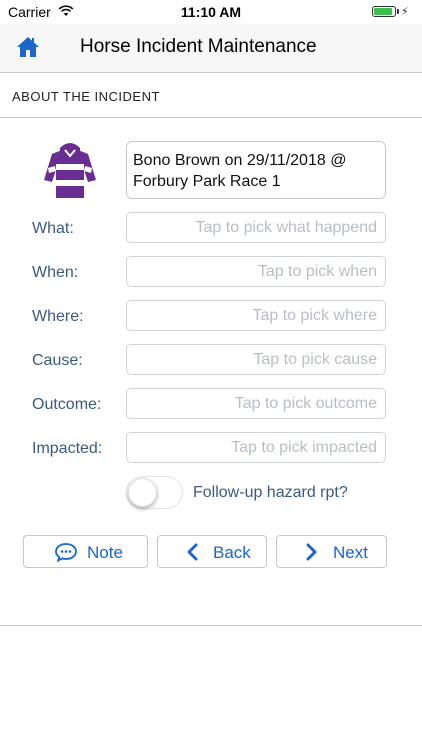 Image resolution: width=422 pixels, height=750 pixels. Describe the element at coordinates (211, 625) in the screenshot. I see `bottom-divider` at that location.